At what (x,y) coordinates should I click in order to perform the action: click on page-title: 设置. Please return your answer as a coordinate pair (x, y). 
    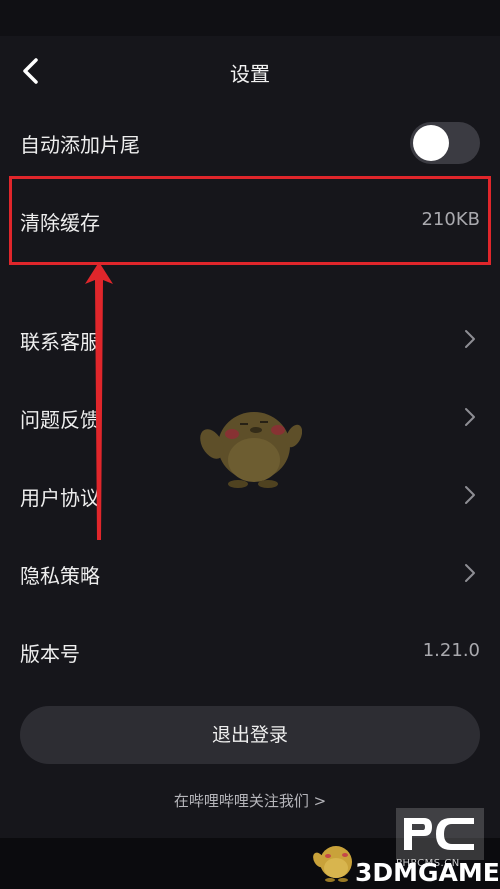
    Looking at the image, I should click on (250, 74).